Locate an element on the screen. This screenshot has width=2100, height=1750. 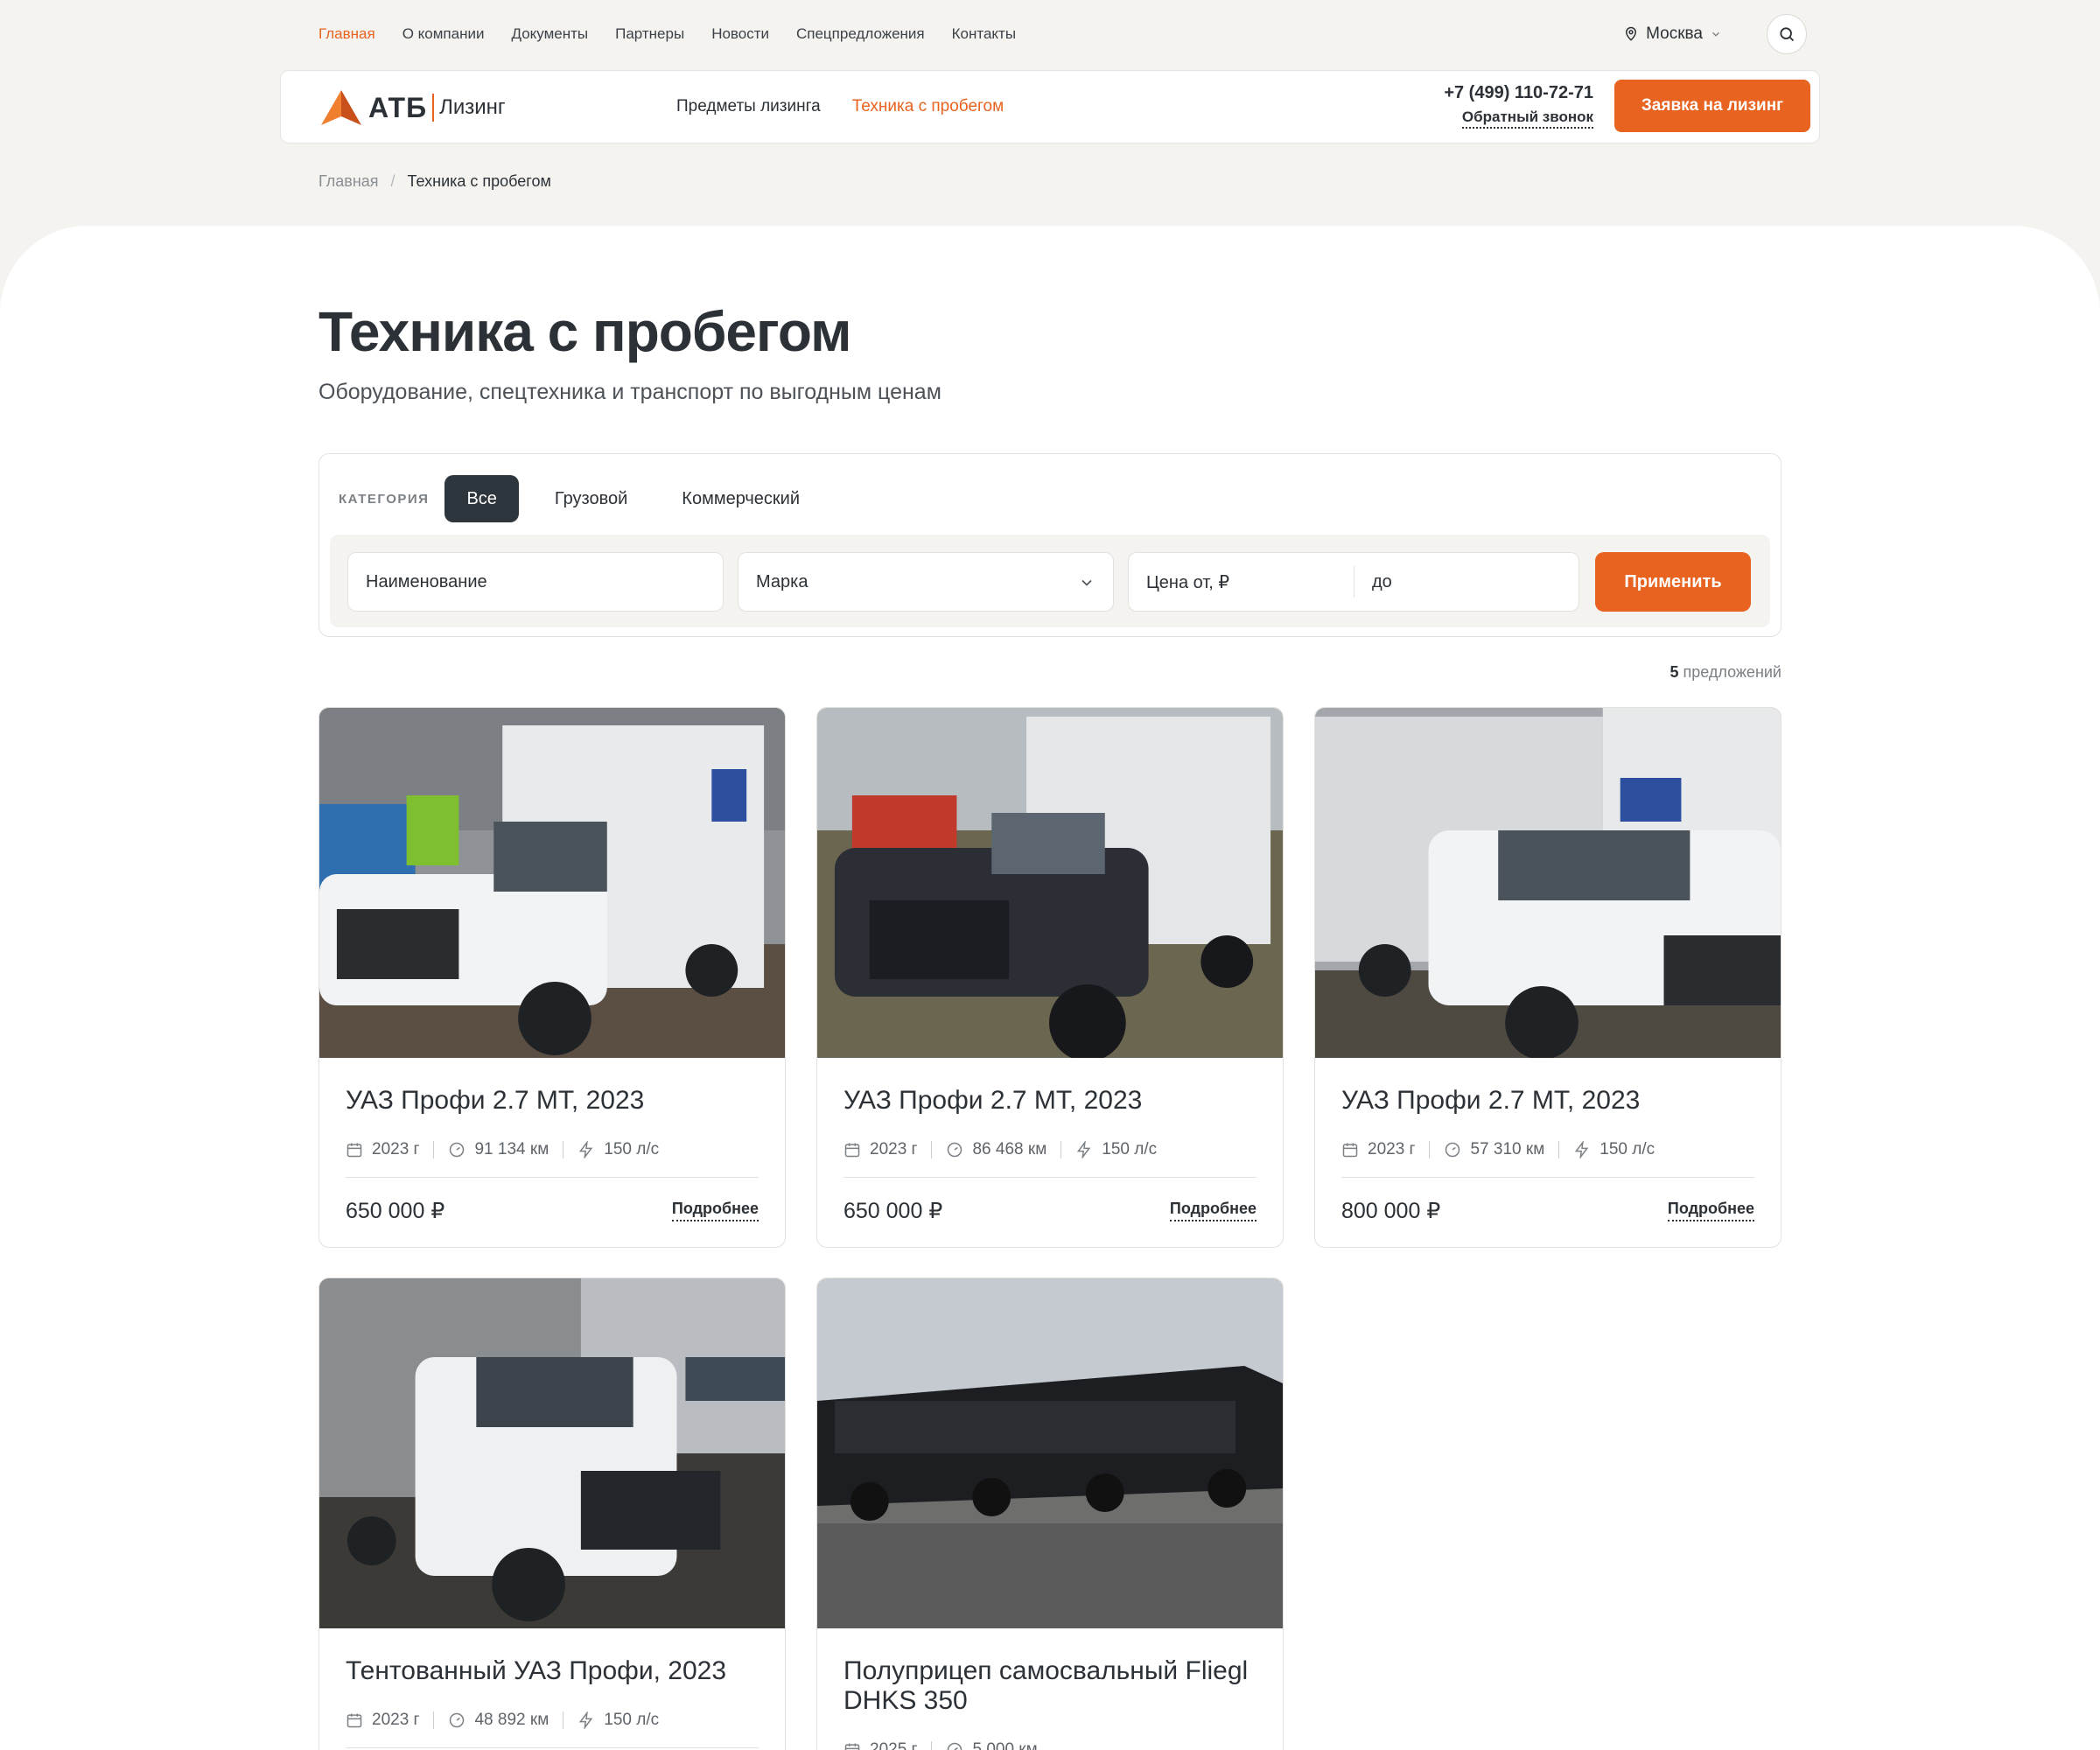
breadcrumb-home: Главная is located at coordinates (348, 181).